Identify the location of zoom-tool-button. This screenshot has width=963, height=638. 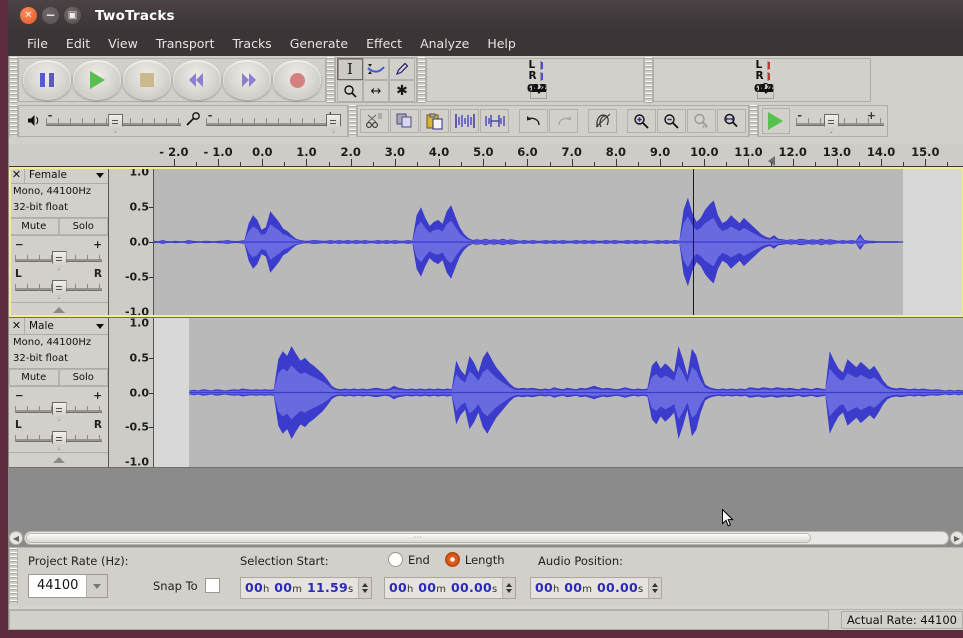
(350, 91).